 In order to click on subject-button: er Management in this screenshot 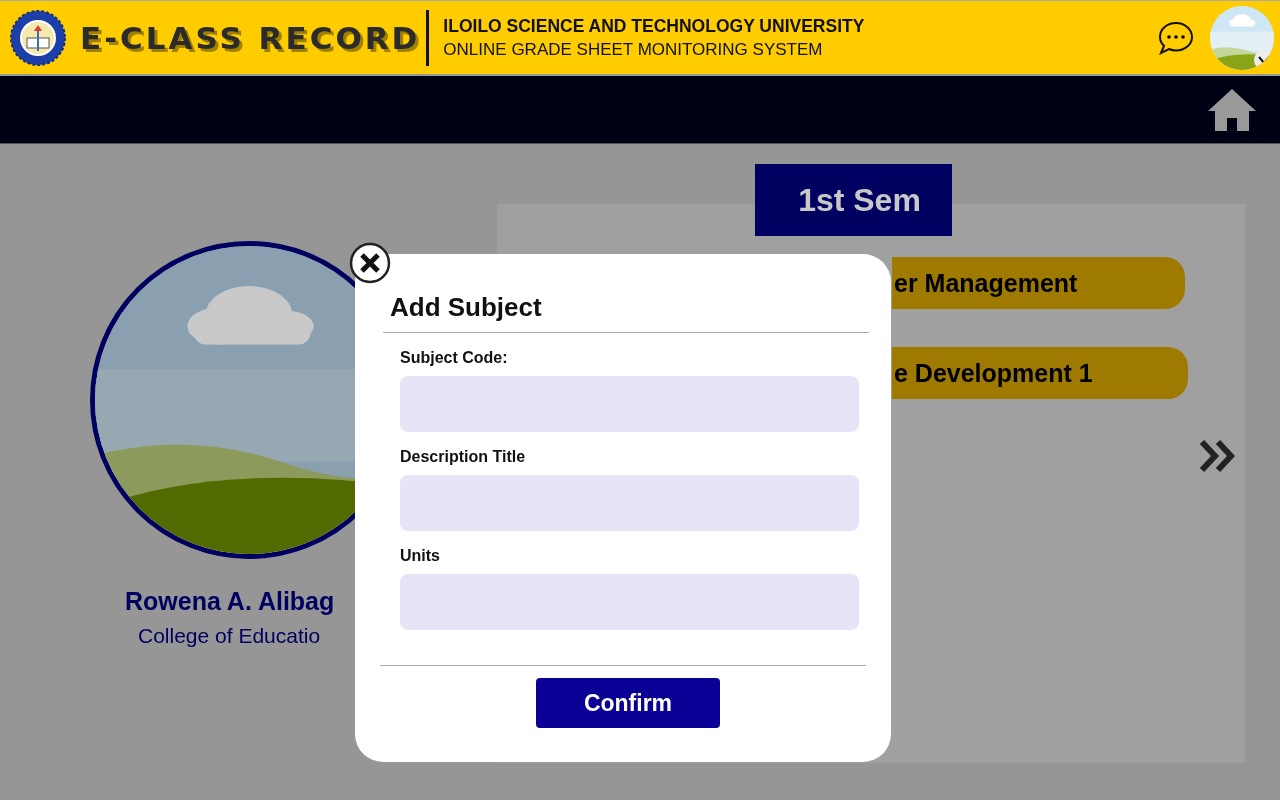, I will do `click(1038, 283)`.